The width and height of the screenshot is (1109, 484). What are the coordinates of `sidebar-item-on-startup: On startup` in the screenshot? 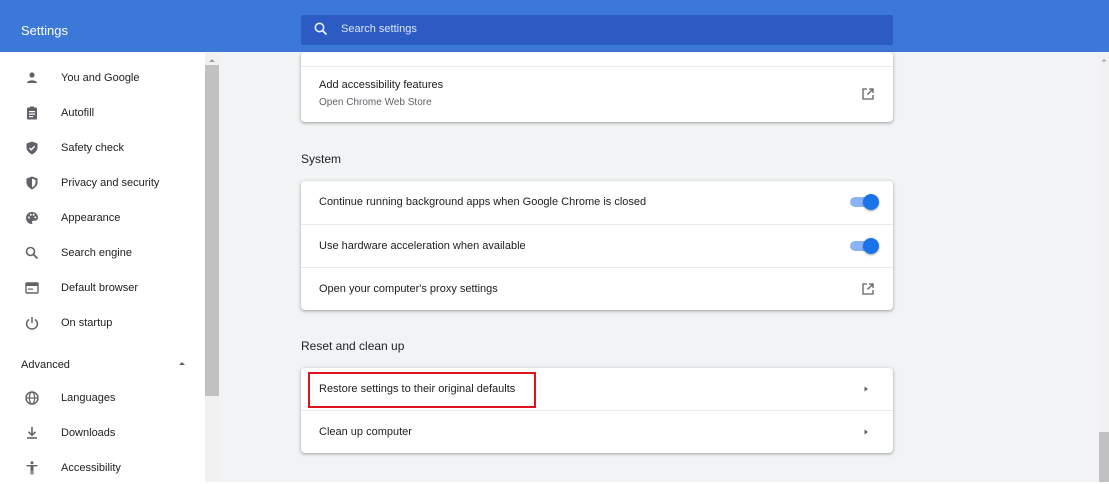 It's located at (100, 323).